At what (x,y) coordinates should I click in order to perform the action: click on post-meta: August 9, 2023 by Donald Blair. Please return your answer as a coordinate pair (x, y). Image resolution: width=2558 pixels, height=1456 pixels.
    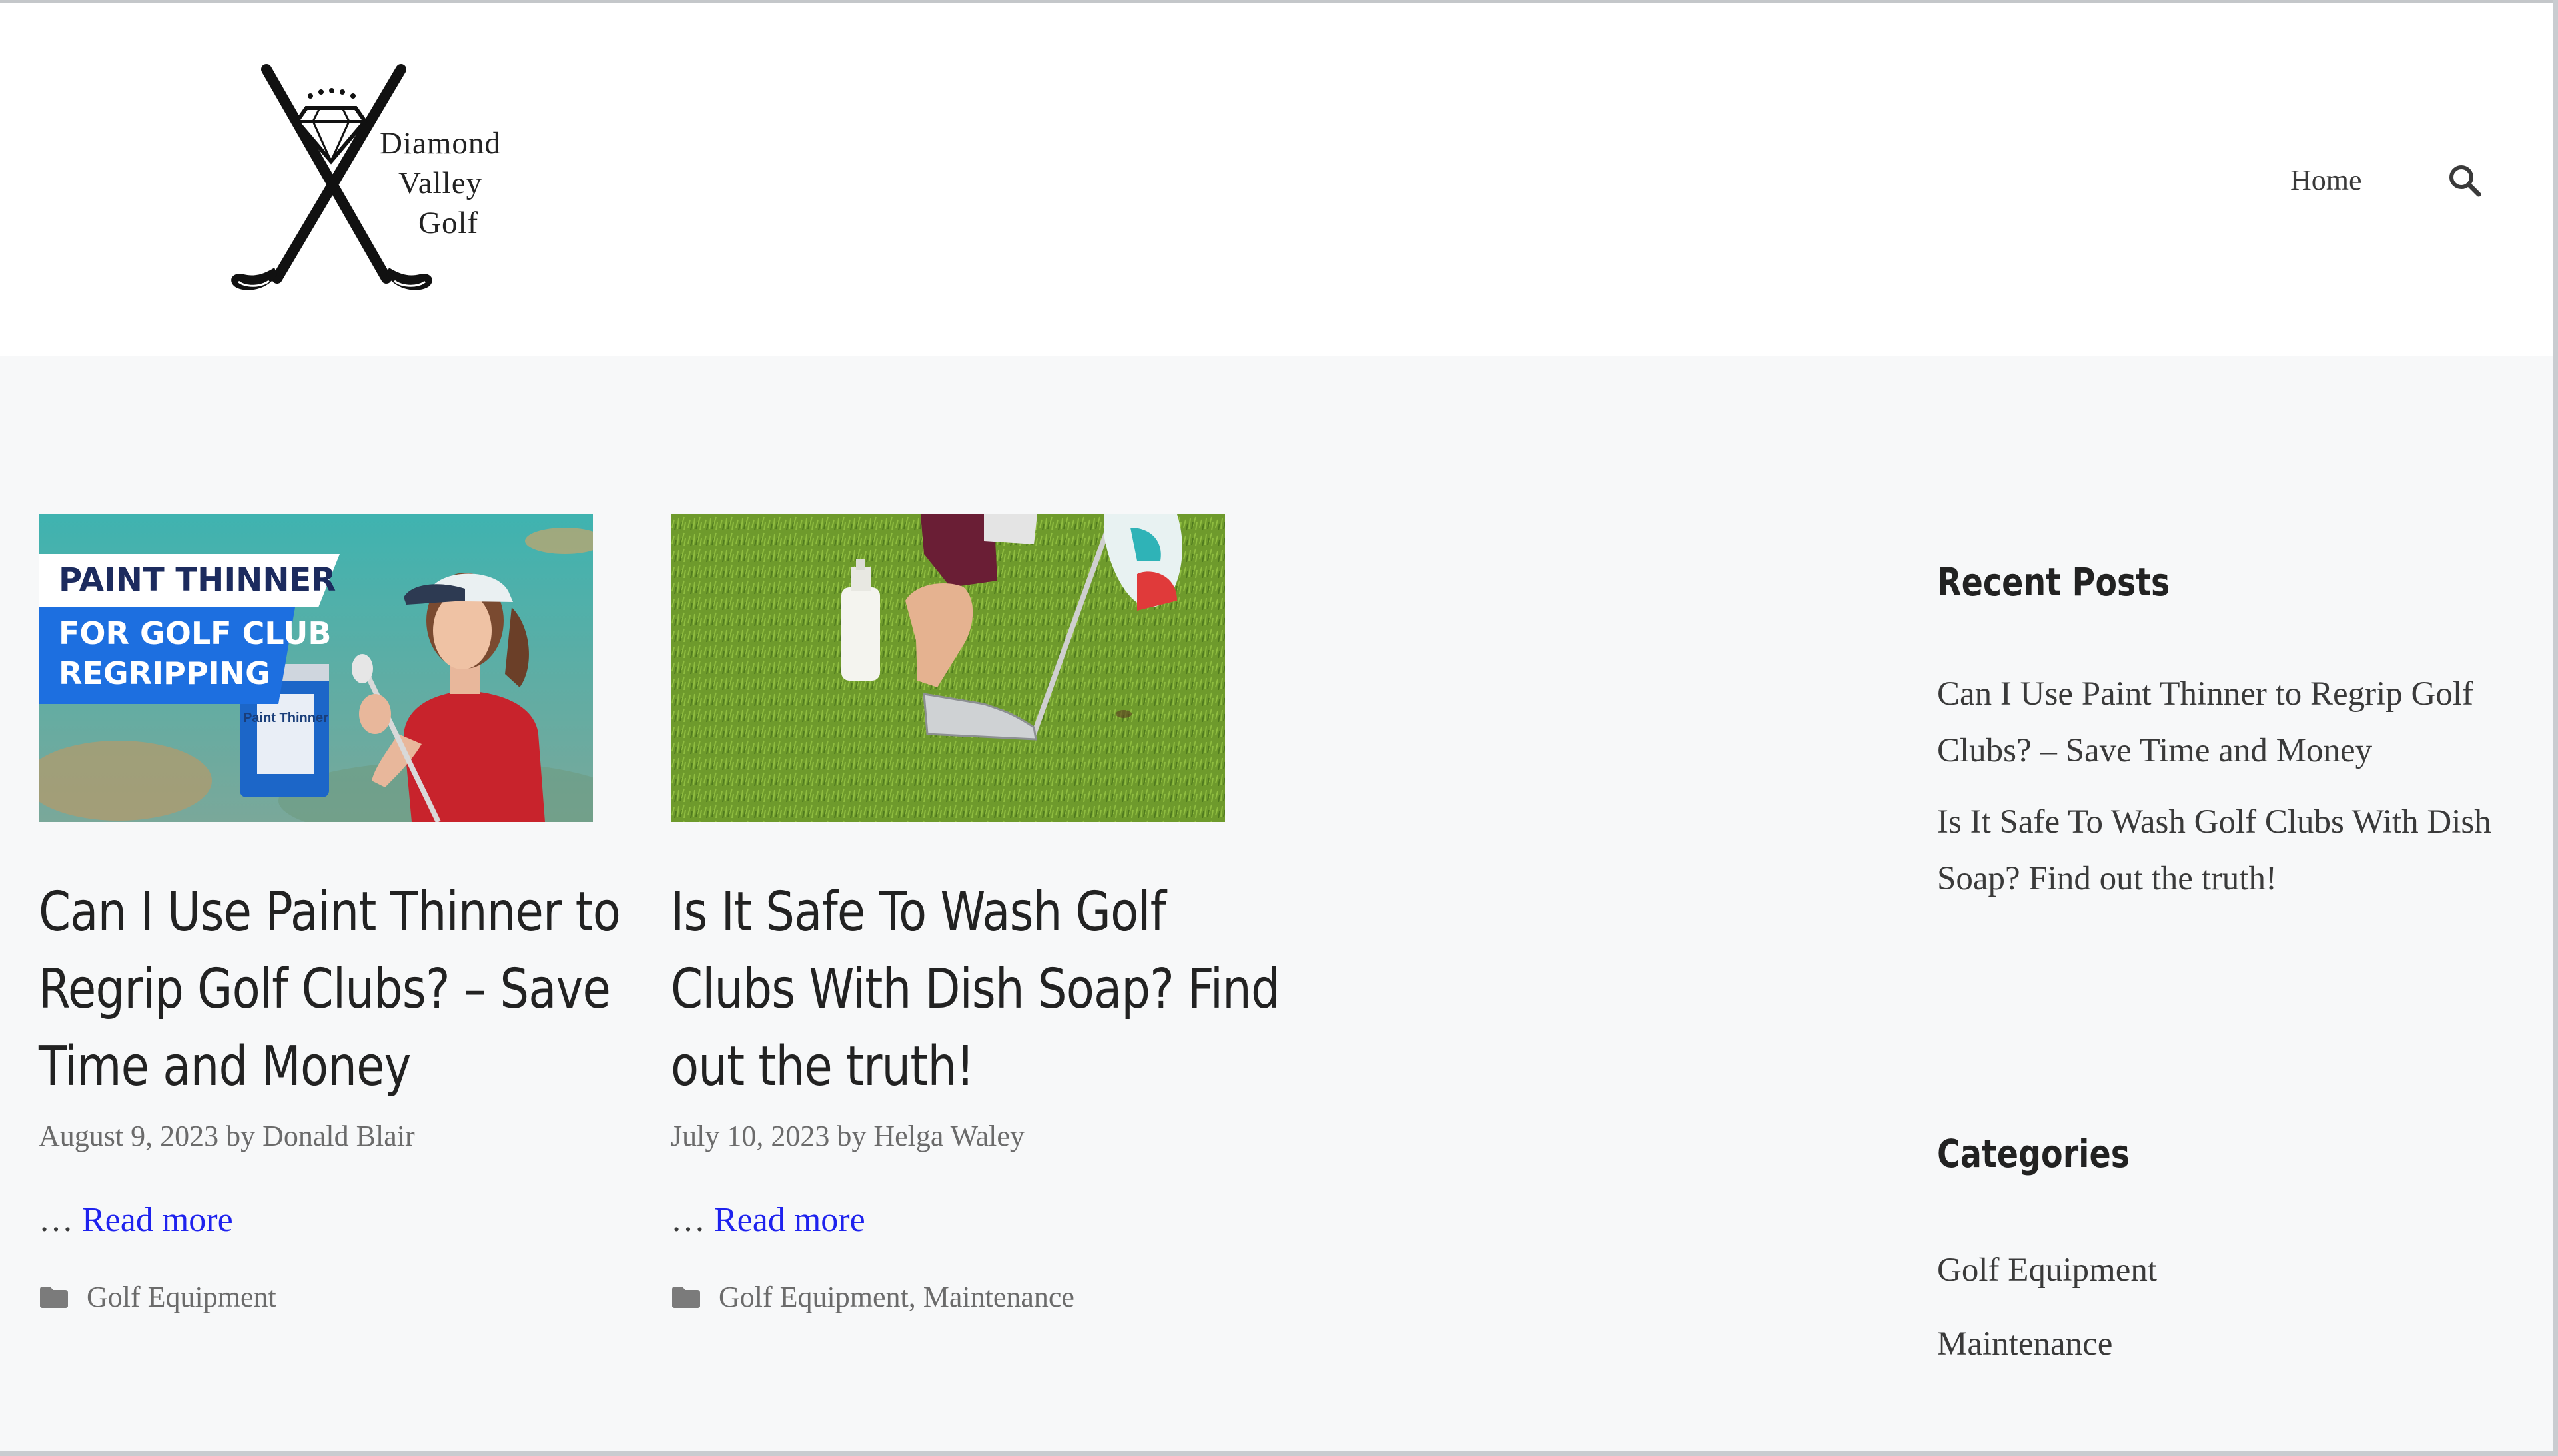
    Looking at the image, I should click on (227, 1136).